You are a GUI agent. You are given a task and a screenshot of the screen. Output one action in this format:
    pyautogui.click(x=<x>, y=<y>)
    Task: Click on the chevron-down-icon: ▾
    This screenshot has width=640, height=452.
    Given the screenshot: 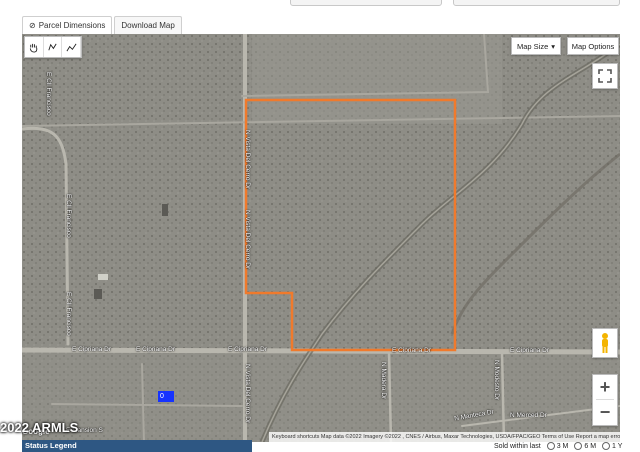 What is the action you would take?
    pyautogui.click(x=553, y=46)
    